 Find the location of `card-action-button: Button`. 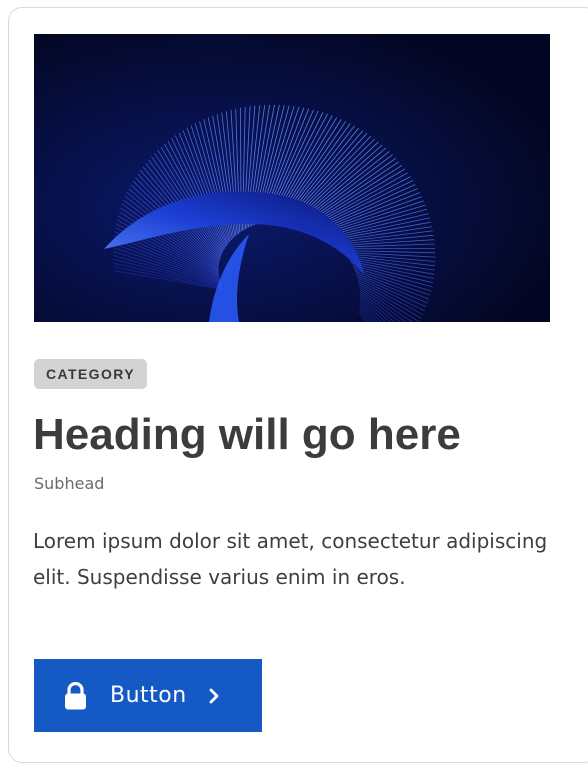

card-action-button: Button is located at coordinates (148, 695).